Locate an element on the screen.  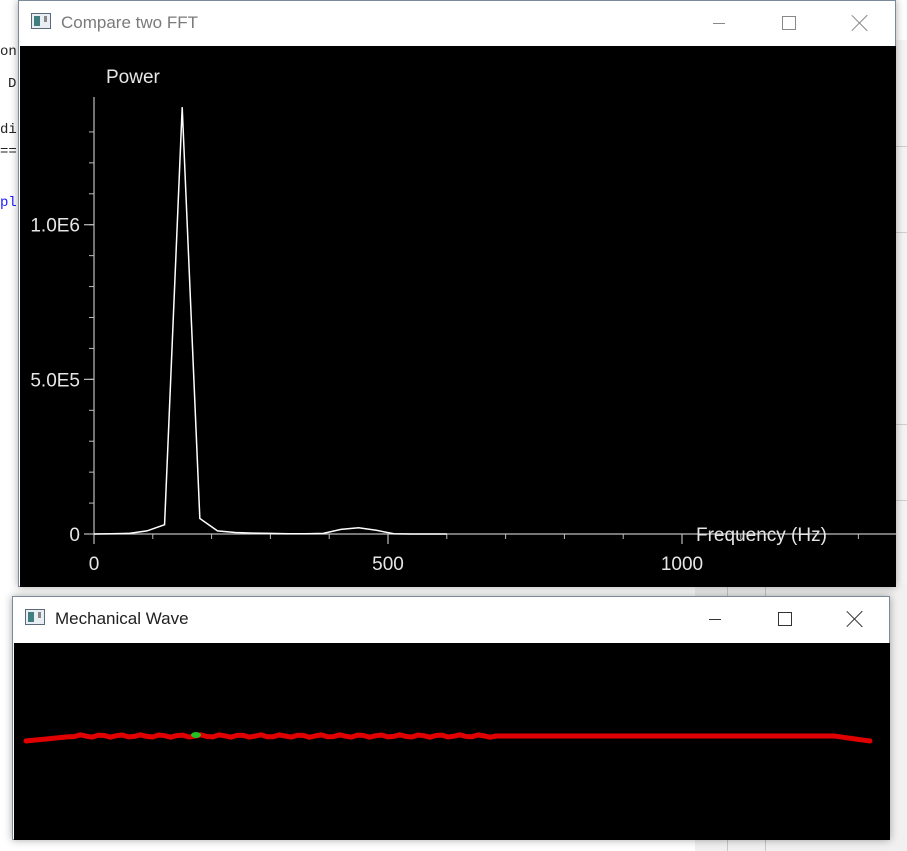
editor-text-fragment: on is located at coordinates (8, 52).